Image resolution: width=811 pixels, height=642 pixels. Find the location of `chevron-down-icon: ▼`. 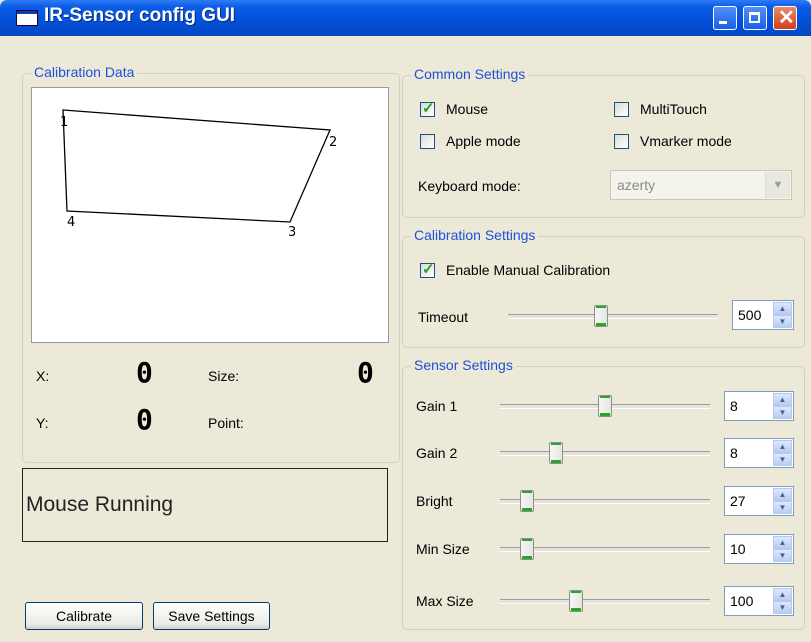

chevron-down-icon: ▼ is located at coordinates (777, 185).